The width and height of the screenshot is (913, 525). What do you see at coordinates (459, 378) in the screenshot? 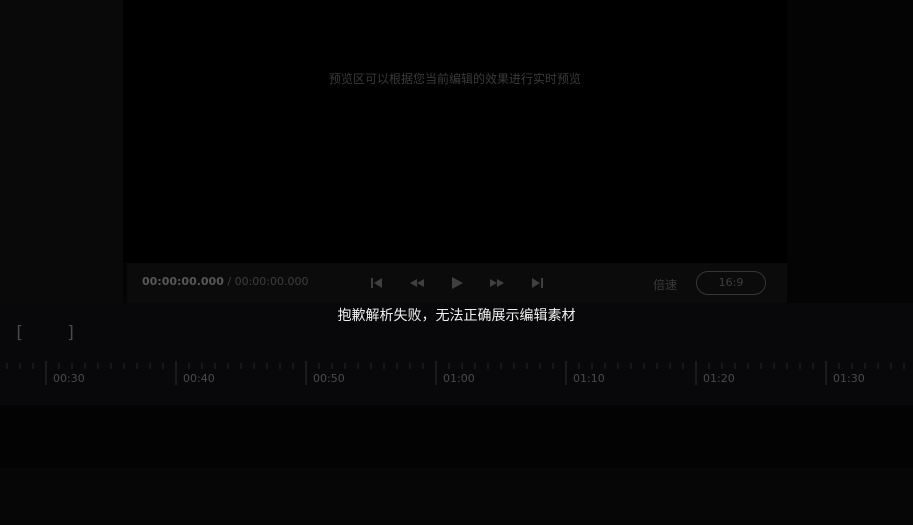
I see `ruler-tick-label: 01:00` at bounding box center [459, 378].